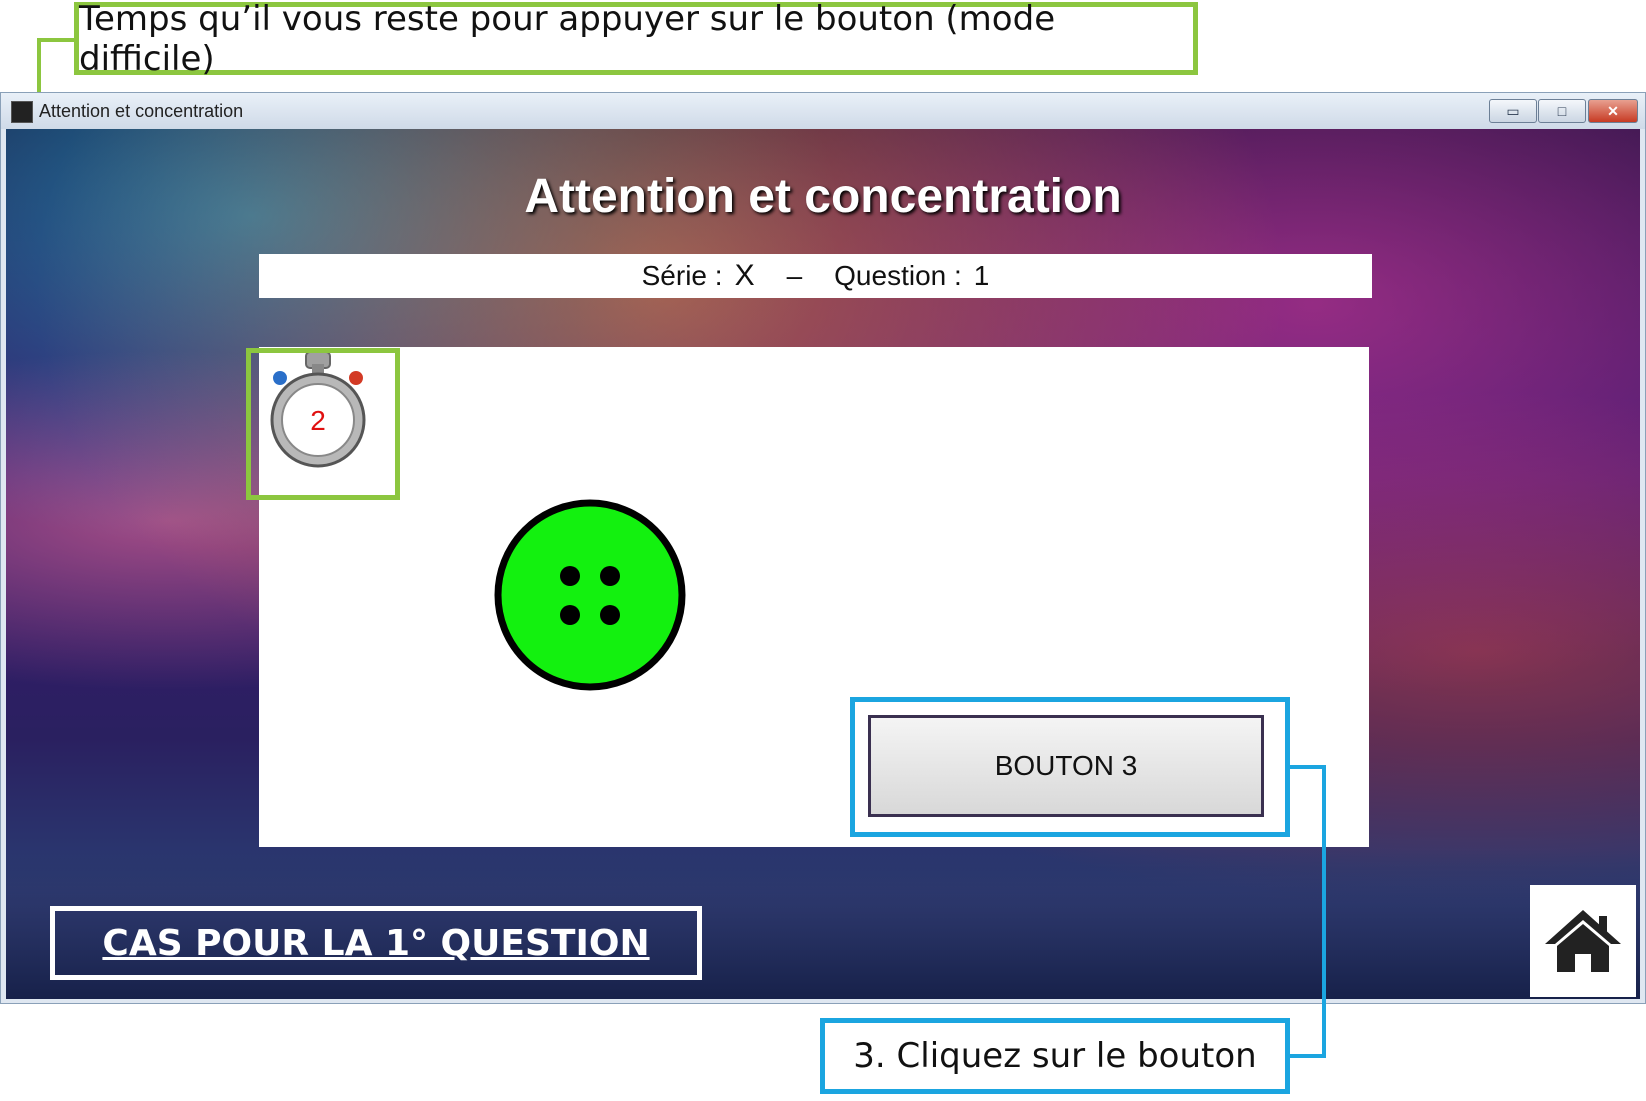 Image resolution: width=1646 pixels, height=1101 pixels. I want to click on serie-value: X, so click(744, 275).